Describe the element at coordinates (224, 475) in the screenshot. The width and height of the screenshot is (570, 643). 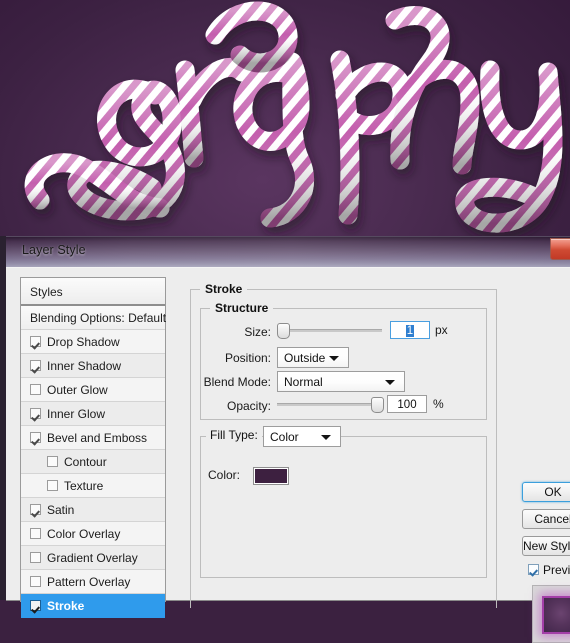
I see `color-label: Color:` at that location.